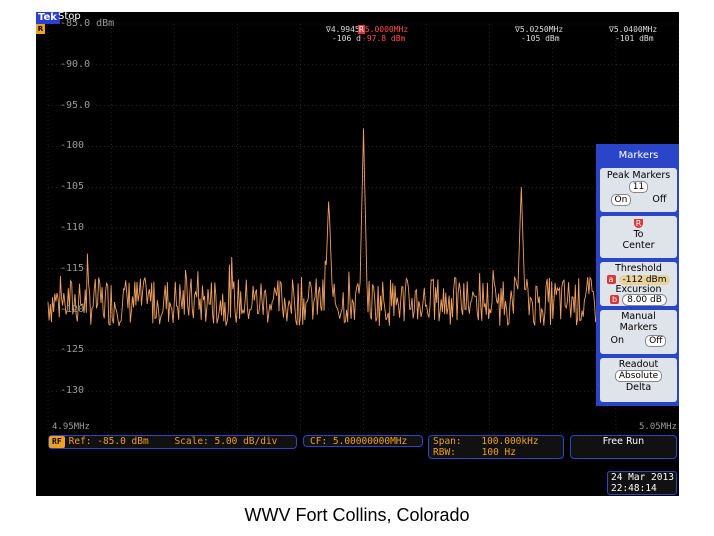 This screenshot has width=714, height=536. Describe the element at coordinates (638, 387) in the screenshot. I see `readout-delta: Delta` at that location.